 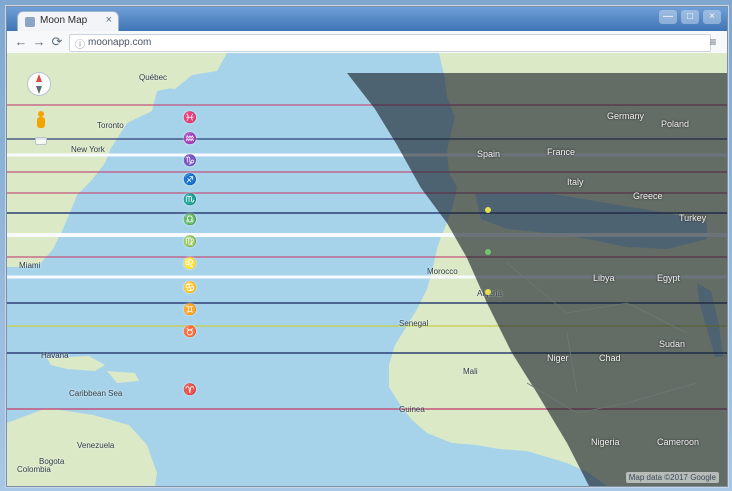 I want to click on map-label: Caribbean Sea, so click(x=96, y=393).